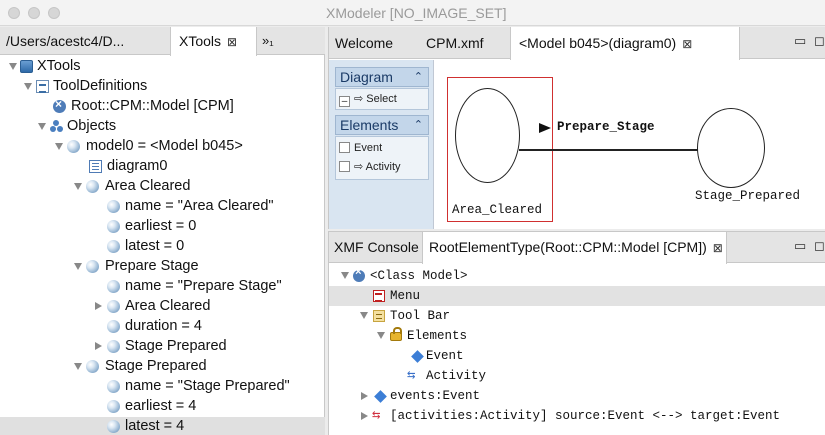 This screenshot has width=825, height=435. I want to click on prepare-stage-edge, so click(609, 150).